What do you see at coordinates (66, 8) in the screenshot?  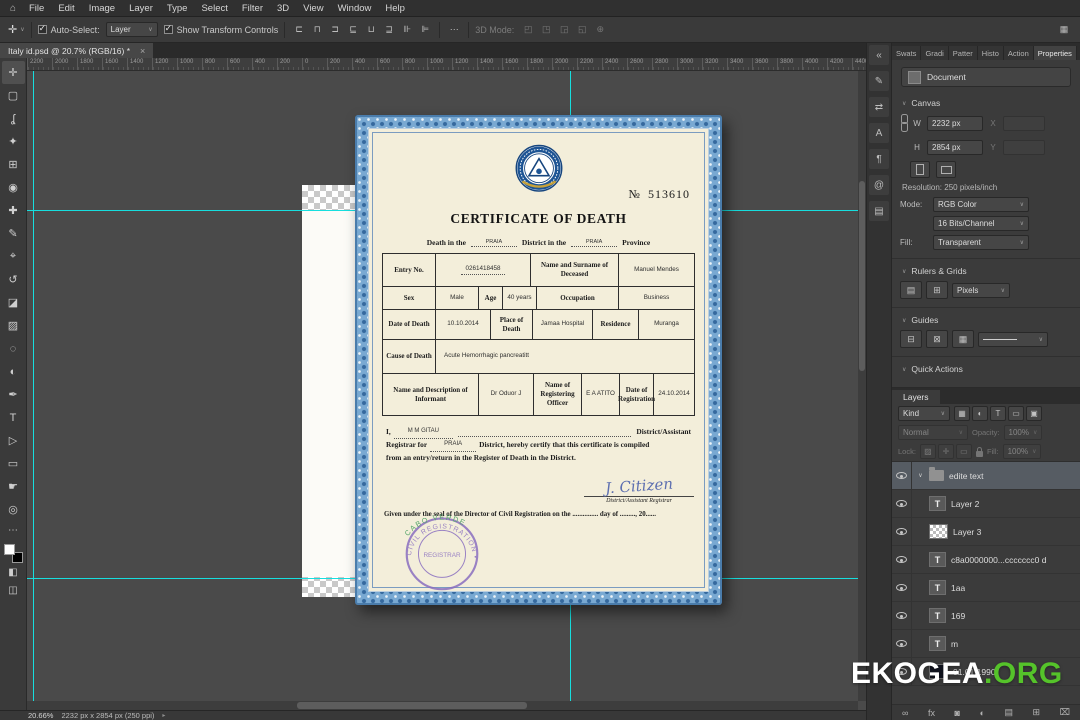 I see `menu-item: Edit` at bounding box center [66, 8].